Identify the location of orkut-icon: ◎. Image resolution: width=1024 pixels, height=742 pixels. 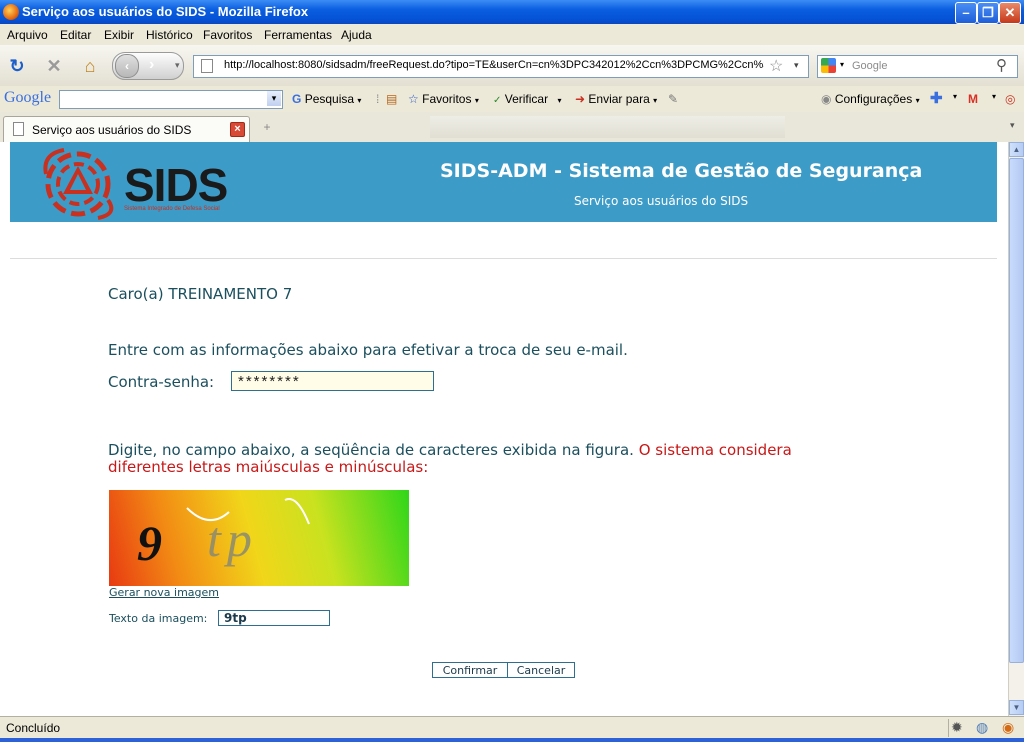
(1010, 99).